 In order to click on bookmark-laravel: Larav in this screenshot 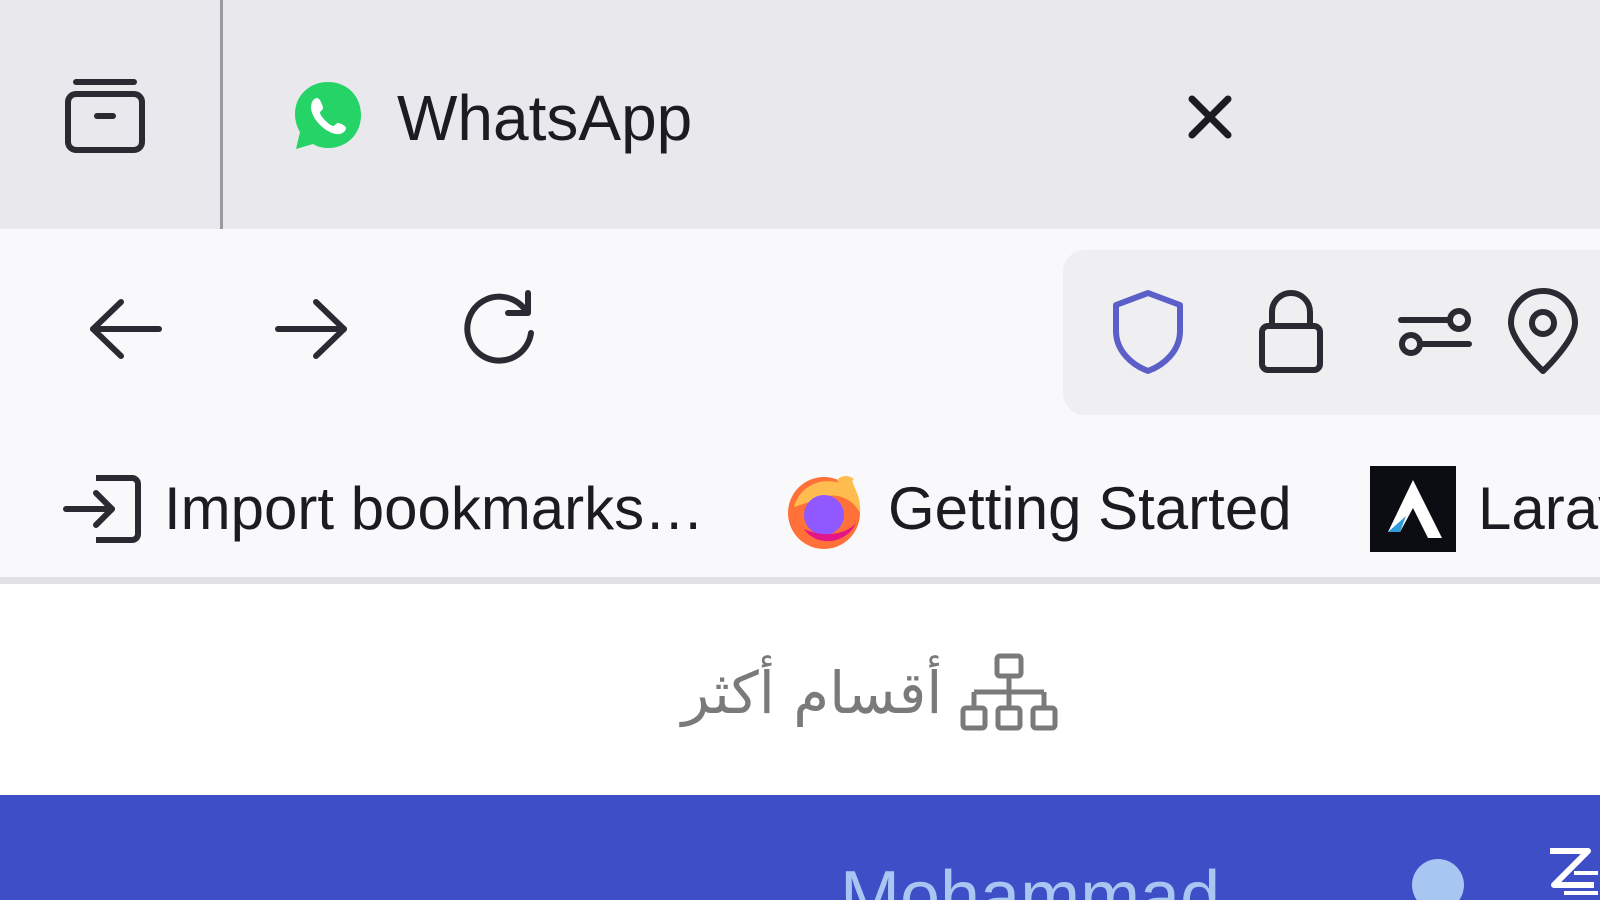, I will do `click(1485, 509)`.